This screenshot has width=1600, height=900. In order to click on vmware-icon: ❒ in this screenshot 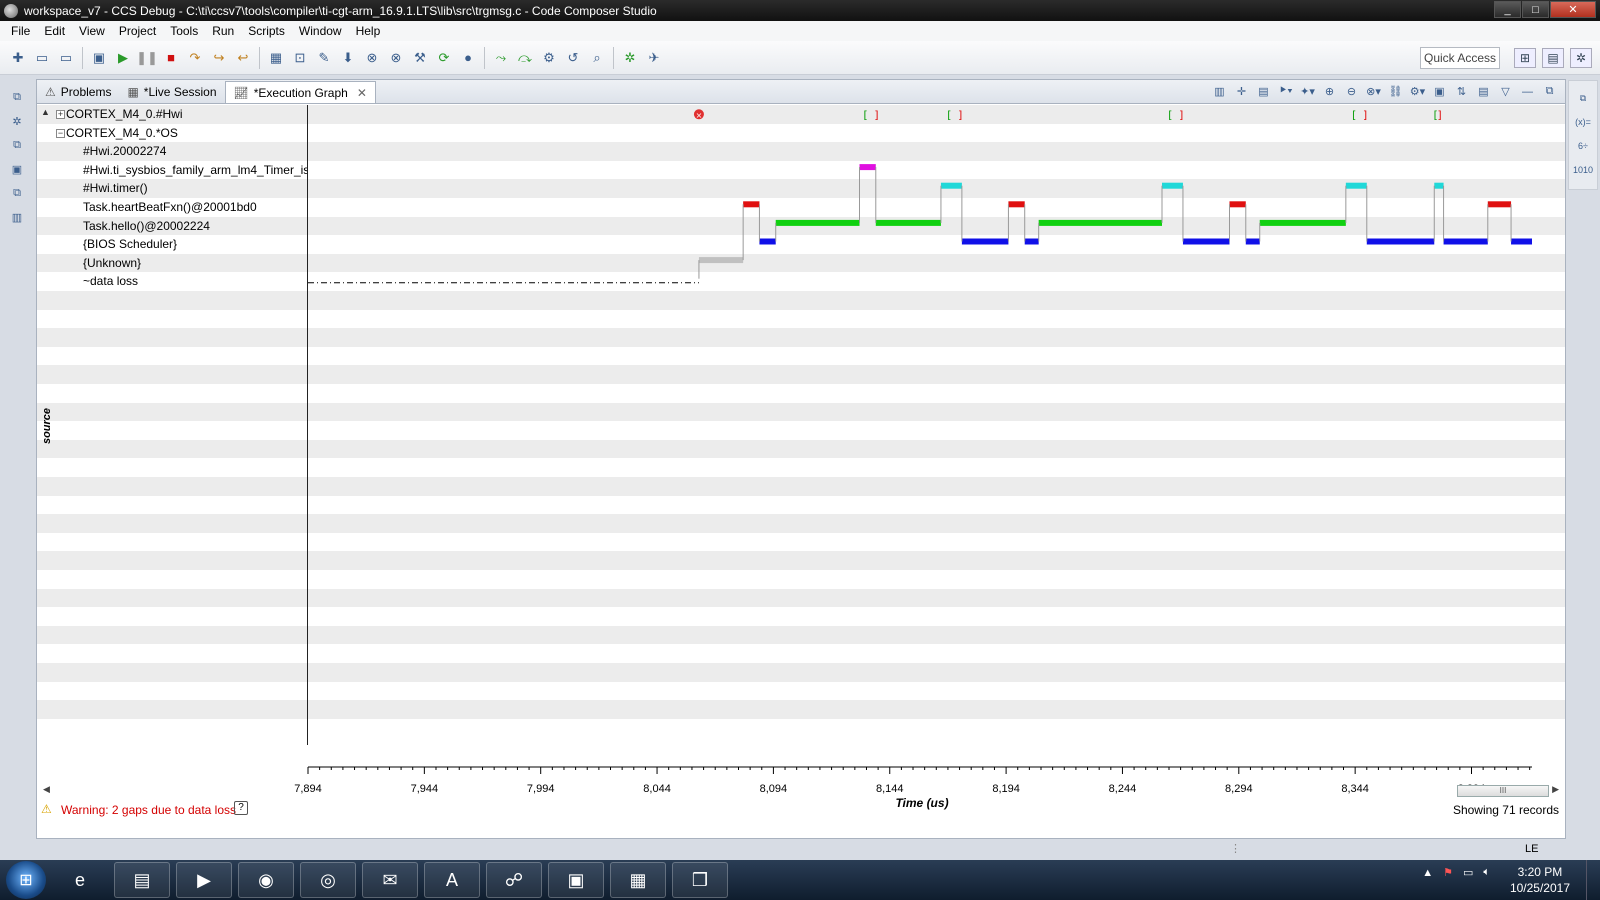, I will do `click(700, 880)`.